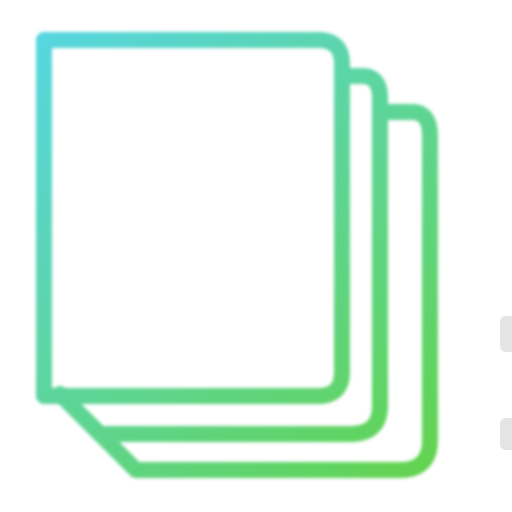  I want to click on edge-mark-upper, so click(506, 334).